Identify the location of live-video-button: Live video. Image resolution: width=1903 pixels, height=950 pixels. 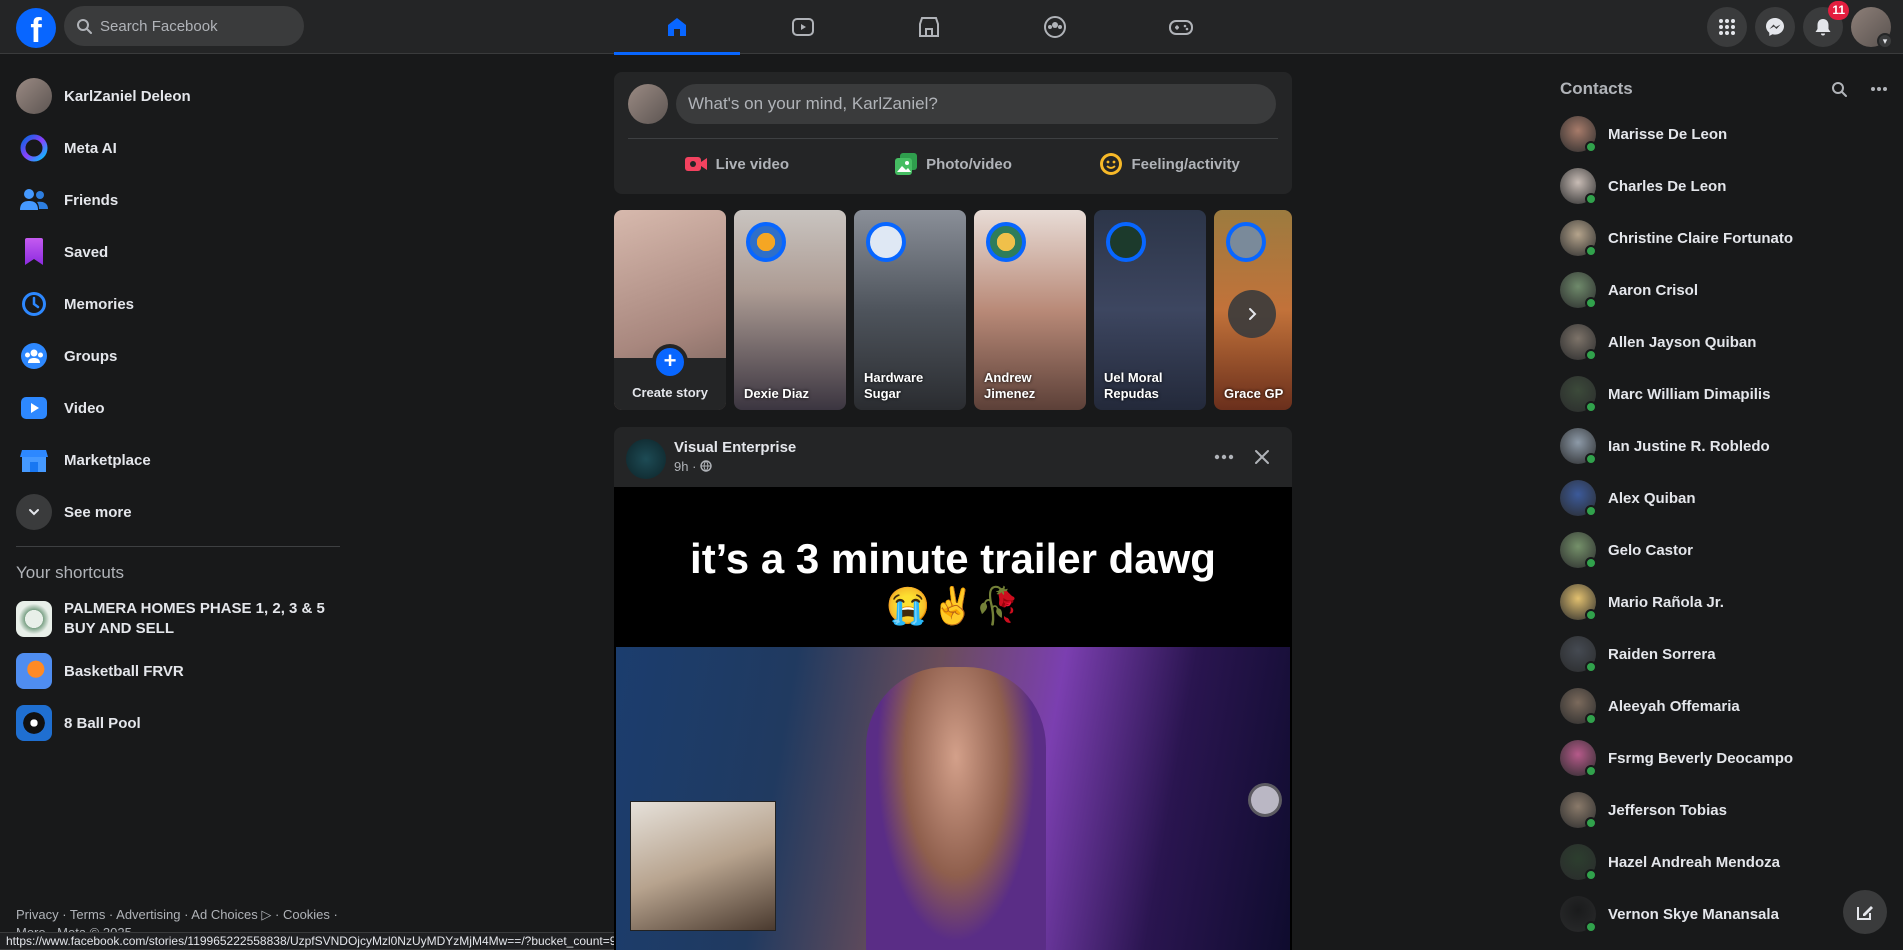
(736, 164).